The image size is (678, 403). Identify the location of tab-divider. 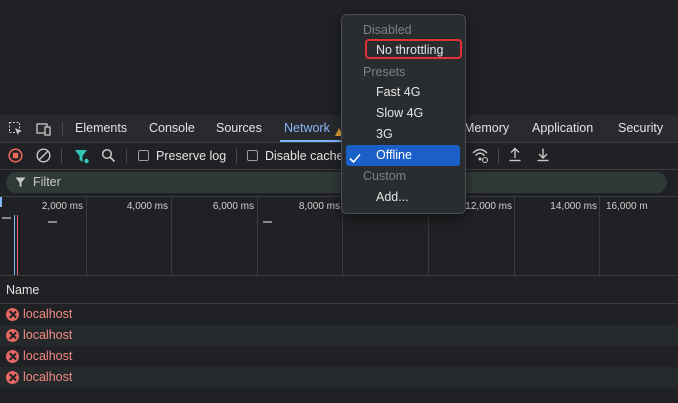
(62, 129).